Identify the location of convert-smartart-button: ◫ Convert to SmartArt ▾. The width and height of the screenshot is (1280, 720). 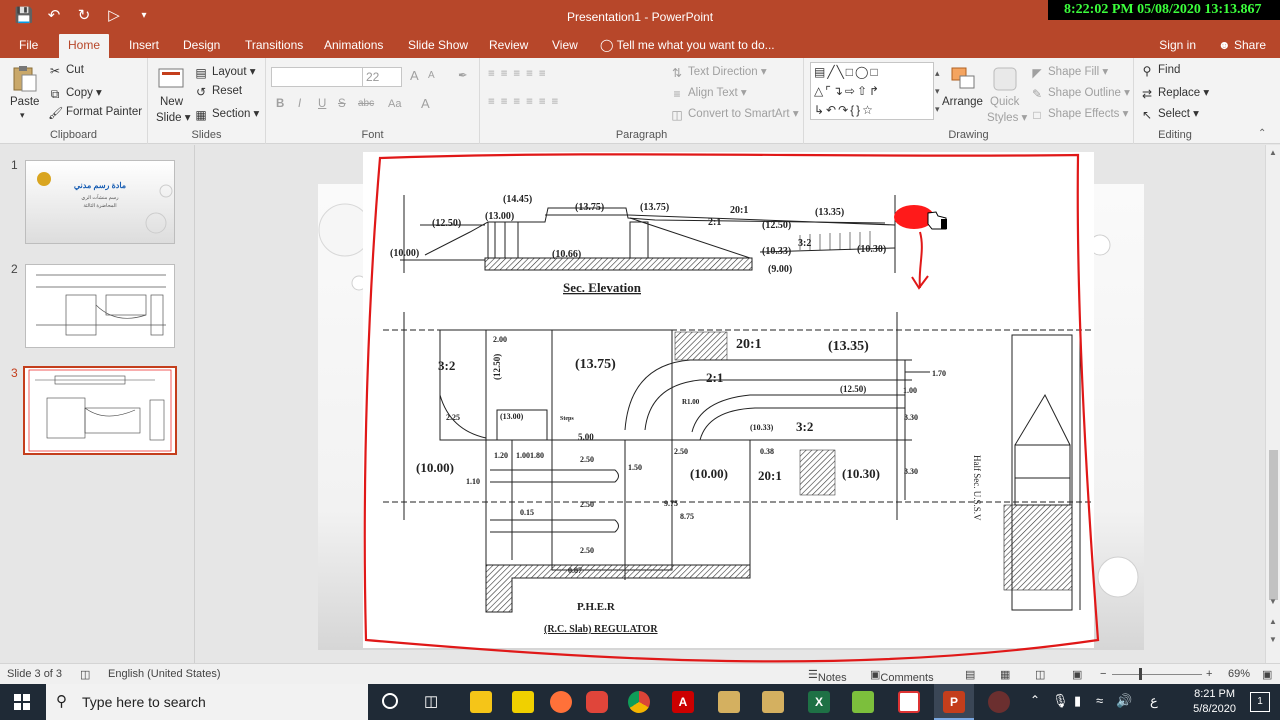
(734, 114).